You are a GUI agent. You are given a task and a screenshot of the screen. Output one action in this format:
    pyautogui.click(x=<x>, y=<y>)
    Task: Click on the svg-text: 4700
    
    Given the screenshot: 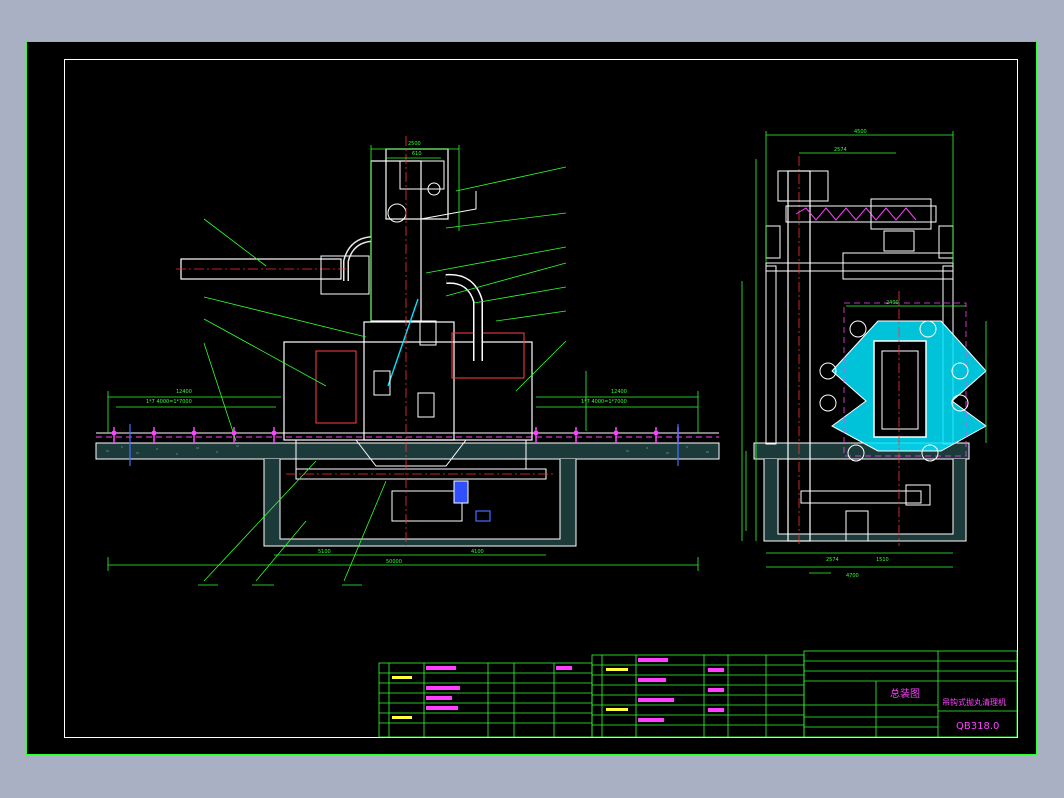 What is the action you would take?
    pyautogui.click(x=852, y=576)
    